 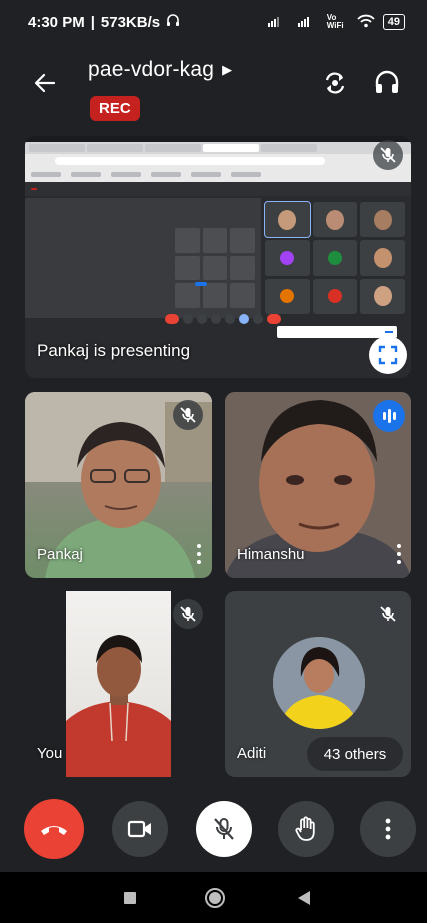 I want to click on participant-tile-pankaj: Pankaj, so click(x=118, y=485).